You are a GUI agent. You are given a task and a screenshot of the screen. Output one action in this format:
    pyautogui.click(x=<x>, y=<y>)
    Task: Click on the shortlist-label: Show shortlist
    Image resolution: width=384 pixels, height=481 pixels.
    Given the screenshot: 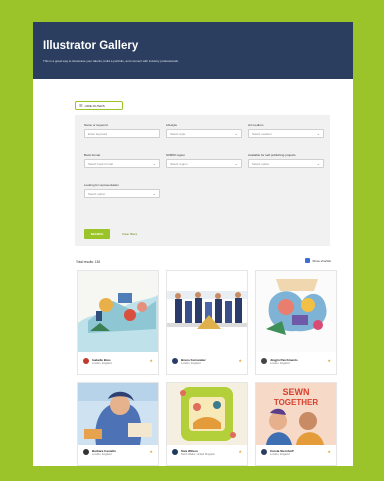 What is the action you would take?
    pyautogui.click(x=321, y=260)
    